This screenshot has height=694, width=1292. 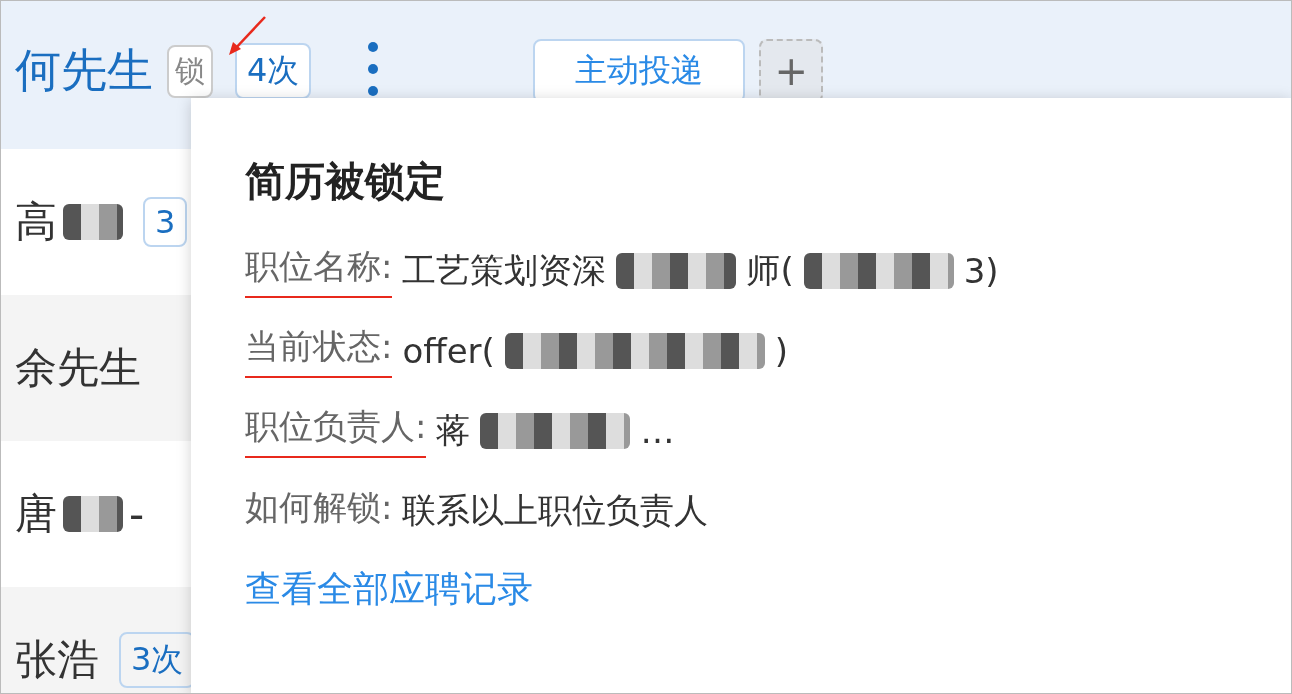 What do you see at coordinates (57, 660) in the screenshot?
I see `candidate-name: 张浩` at bounding box center [57, 660].